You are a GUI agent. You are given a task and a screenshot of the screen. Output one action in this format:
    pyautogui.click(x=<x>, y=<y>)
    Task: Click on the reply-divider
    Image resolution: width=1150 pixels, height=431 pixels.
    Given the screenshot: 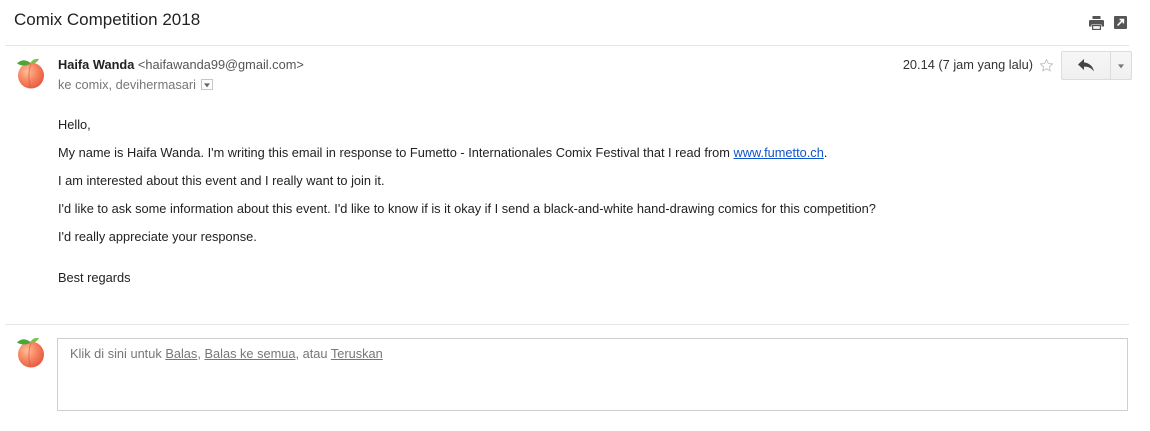 What is the action you would take?
    pyautogui.click(x=567, y=324)
    